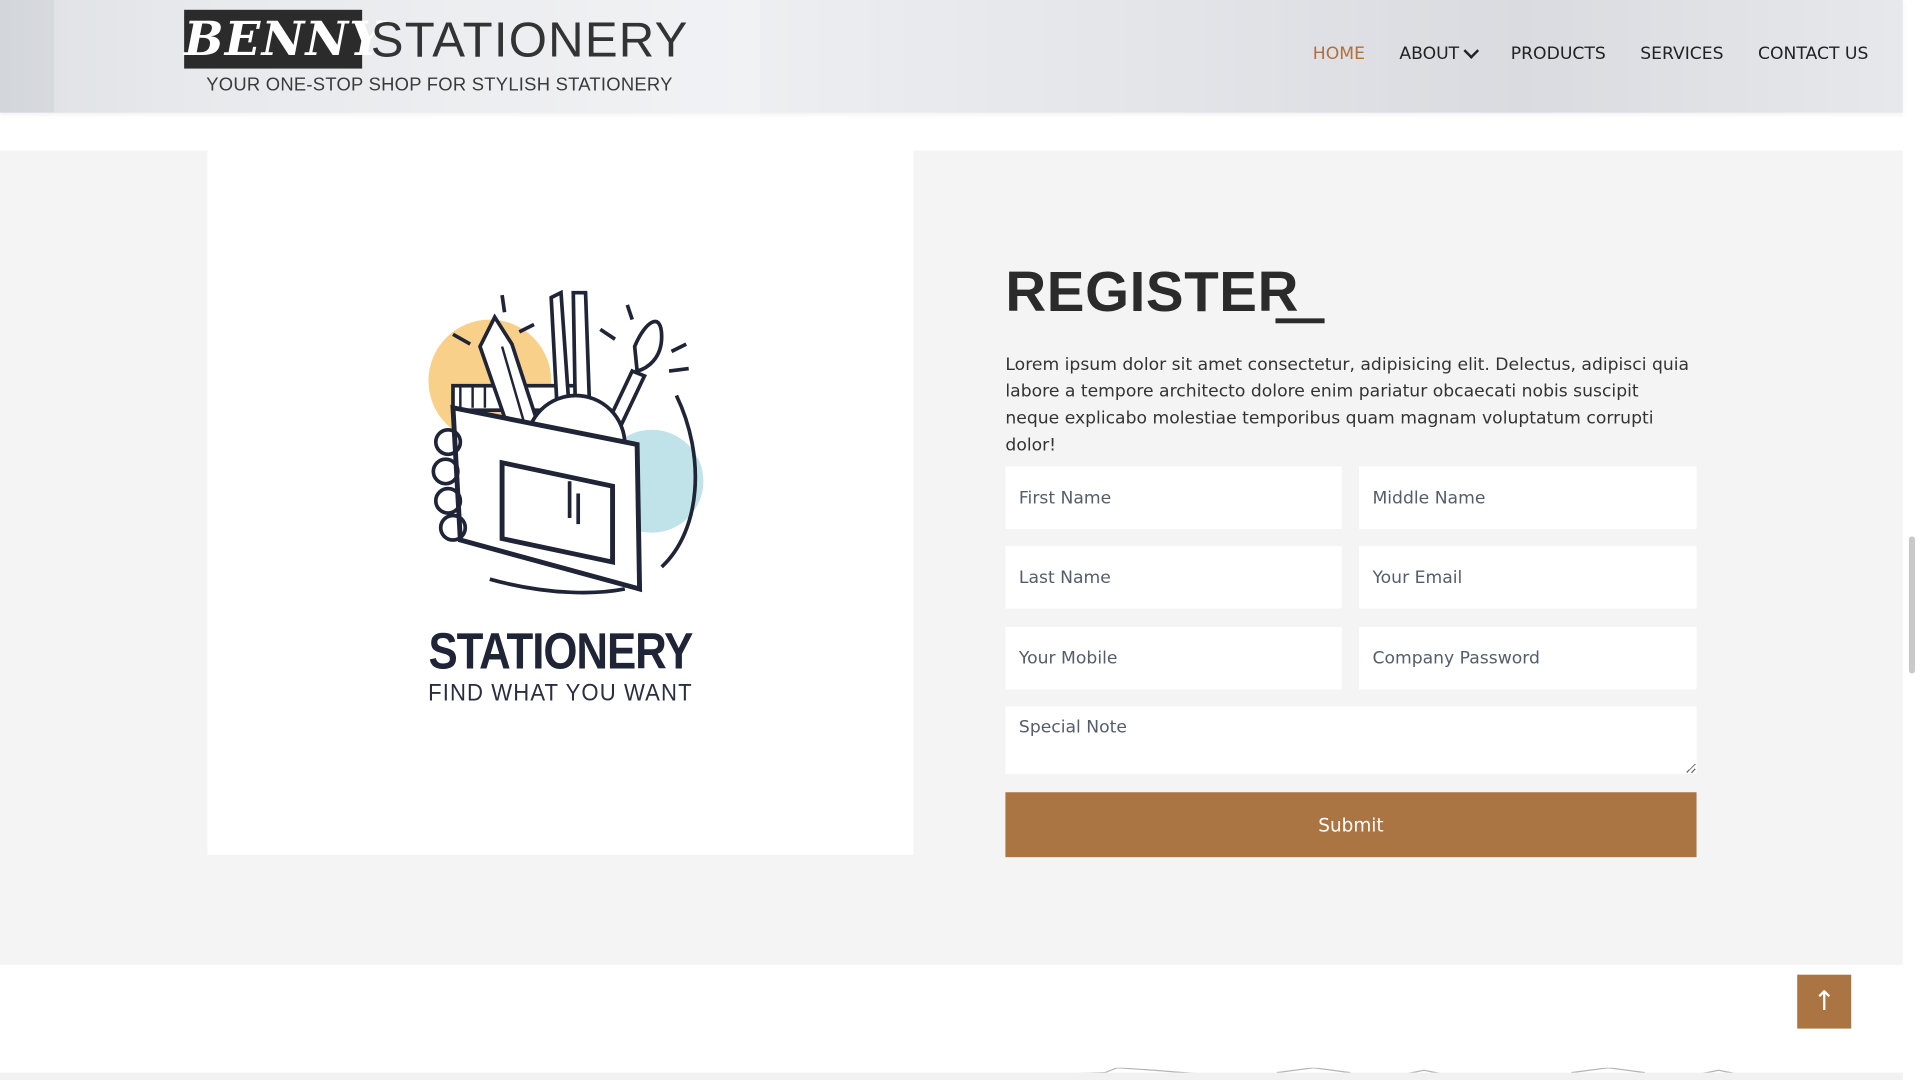 Image resolution: width=1920 pixels, height=1080 pixels. I want to click on first-name-field, so click(1173, 497).